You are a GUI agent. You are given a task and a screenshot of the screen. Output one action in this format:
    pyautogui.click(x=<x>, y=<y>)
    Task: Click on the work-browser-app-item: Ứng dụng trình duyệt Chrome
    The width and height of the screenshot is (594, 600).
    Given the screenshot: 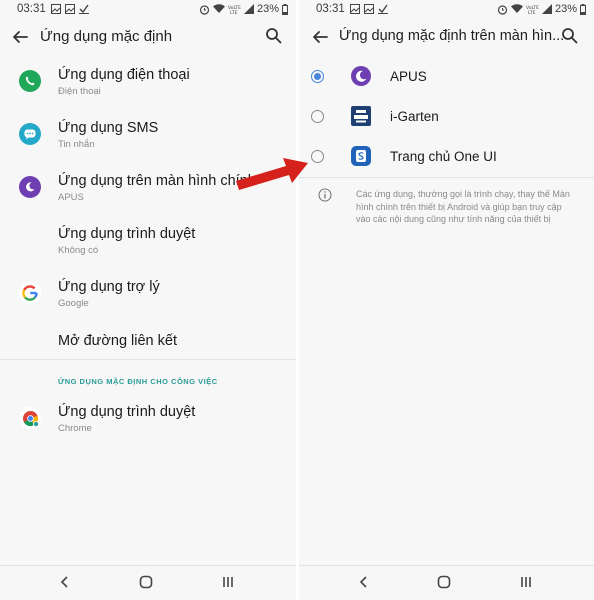 What is the action you would take?
    pyautogui.click(x=148, y=420)
    